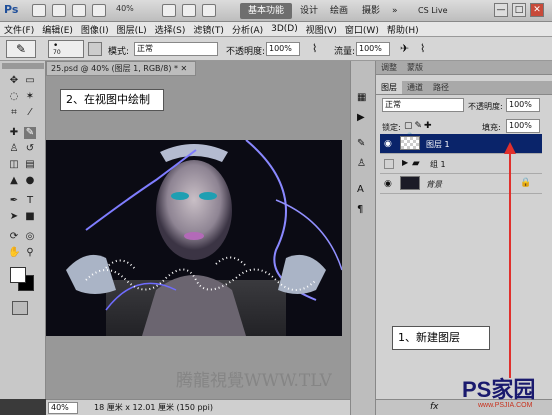  What do you see at coordinates (537, 10) in the screenshot?
I see `close-button: ✕` at bounding box center [537, 10].